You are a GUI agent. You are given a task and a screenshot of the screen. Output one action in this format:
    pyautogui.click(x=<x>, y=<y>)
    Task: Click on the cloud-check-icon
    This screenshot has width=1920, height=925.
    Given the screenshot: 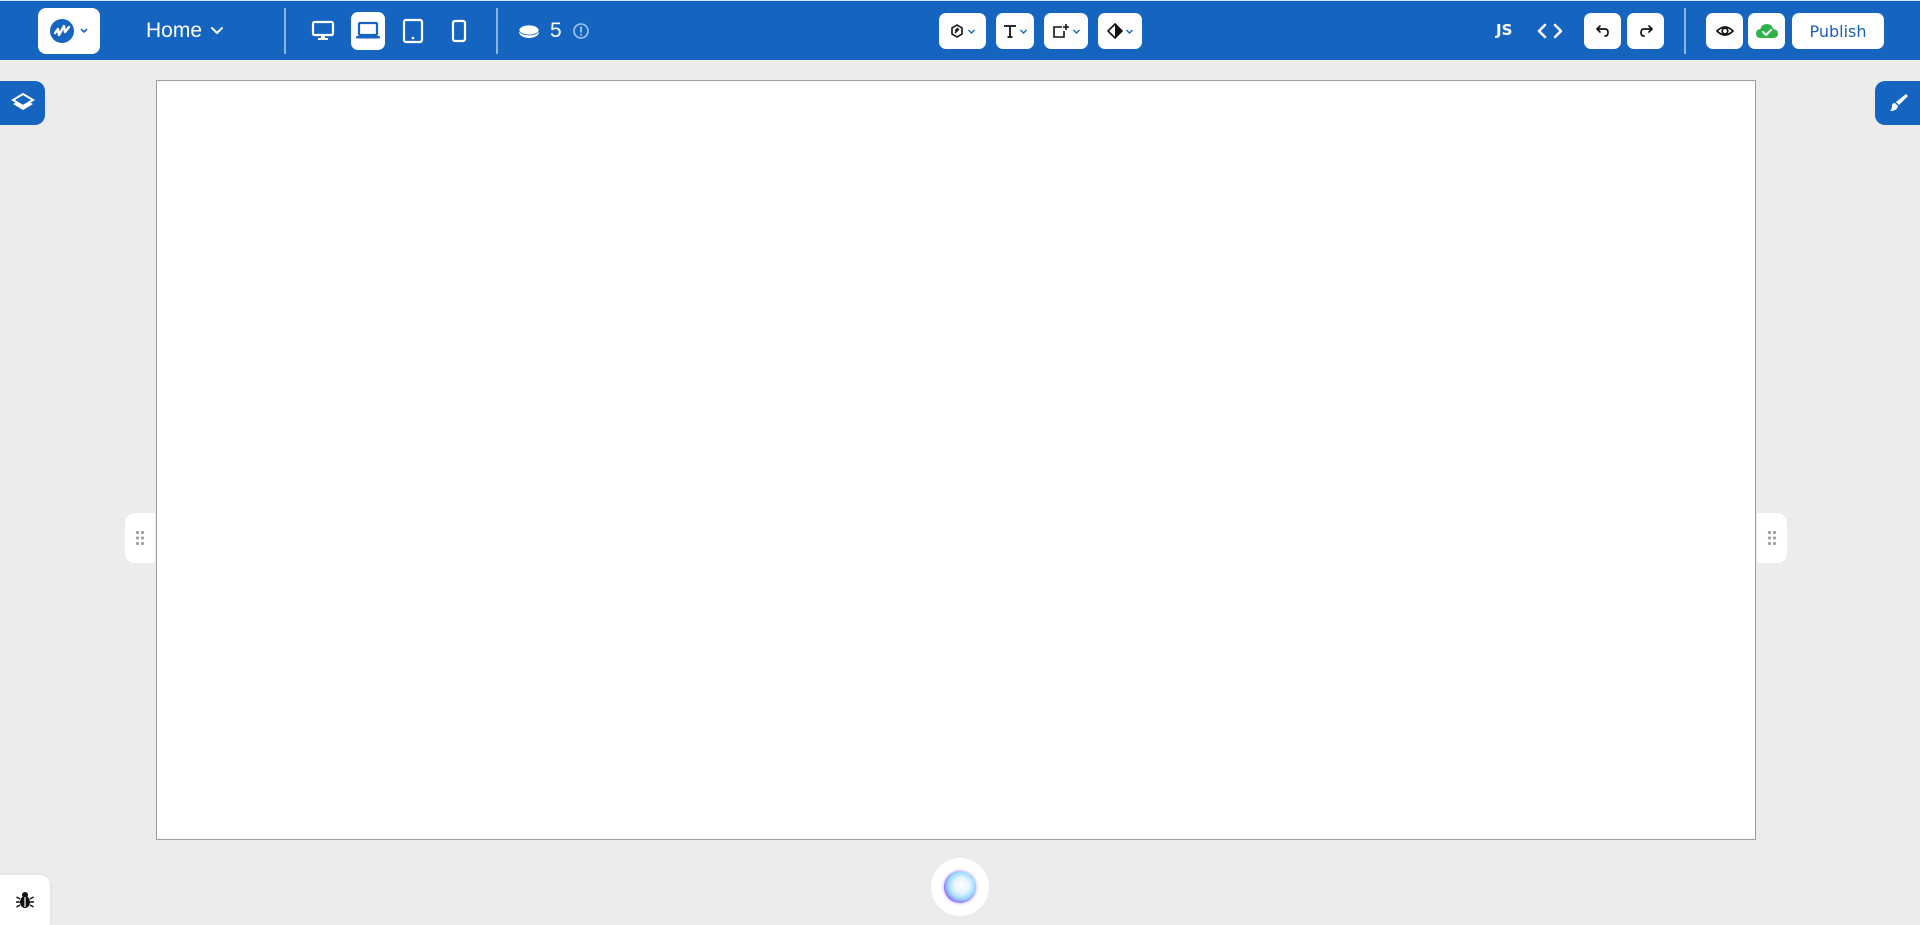 What is the action you would take?
    pyautogui.click(x=1766, y=31)
    